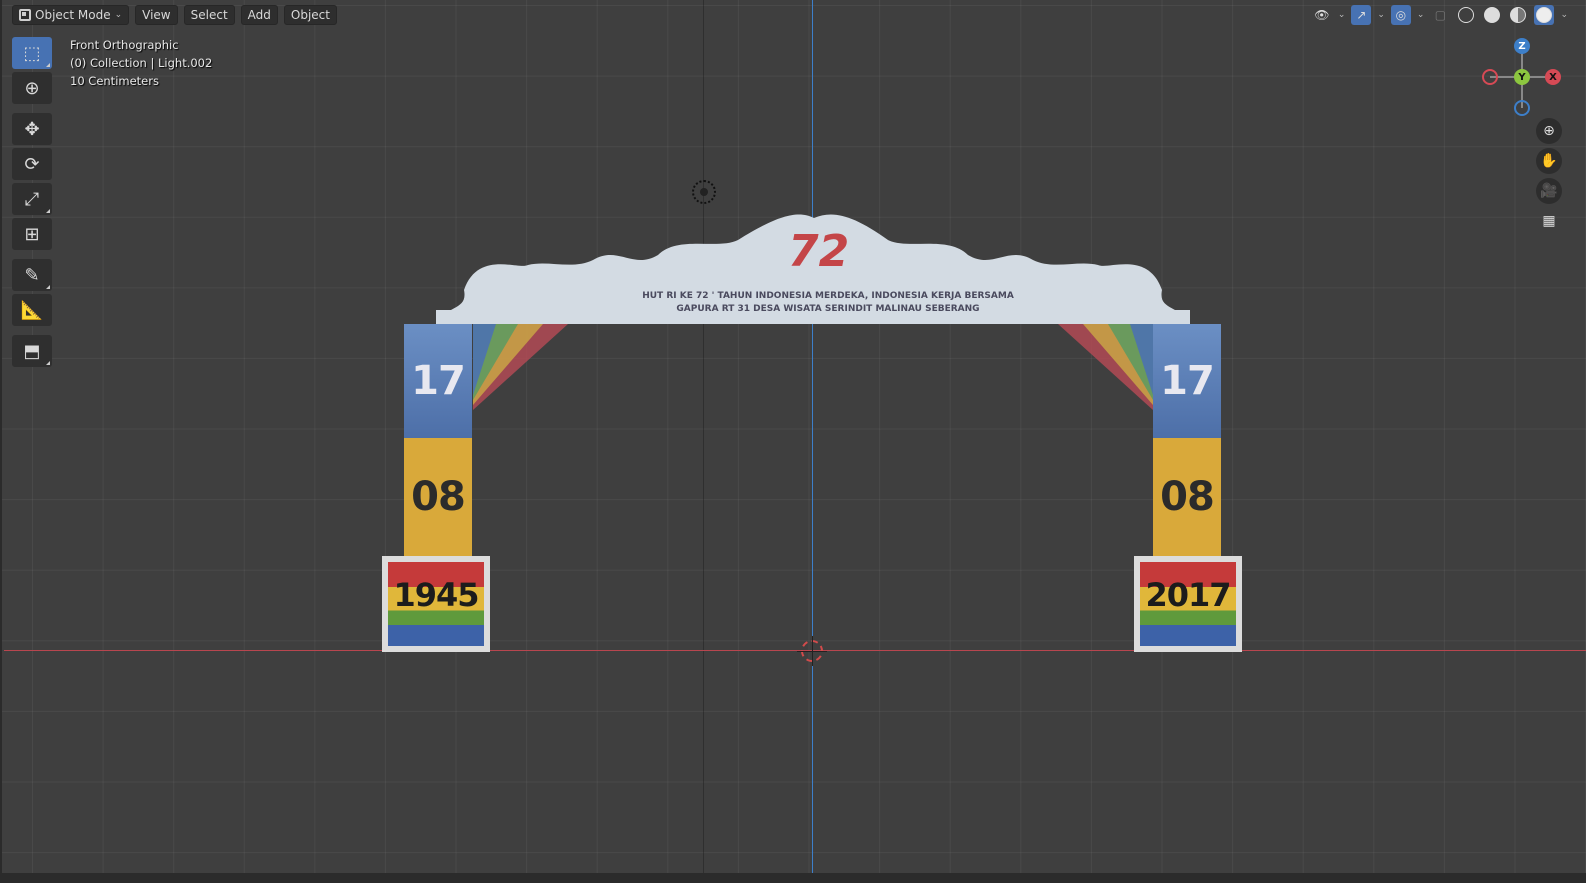 Image resolution: width=1586 pixels, height=883 pixels. What do you see at coordinates (1187, 497) in the screenshot?
I see `right-pillar-month: 08` at bounding box center [1187, 497].